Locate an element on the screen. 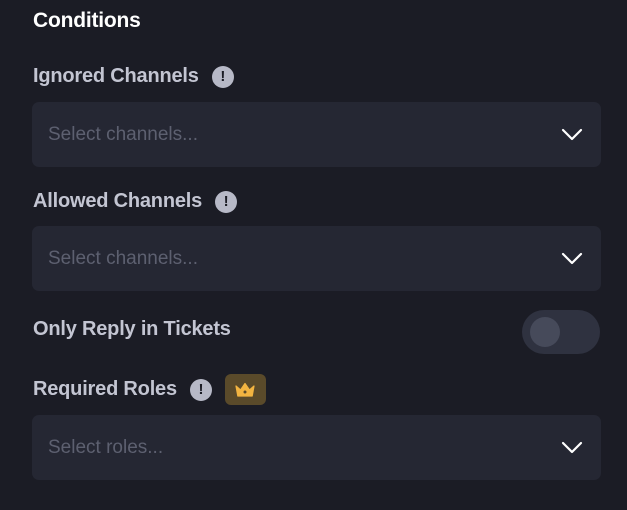 The height and width of the screenshot is (510, 627). ignored-channels-label-text: Ignored Channels is located at coordinates (116, 76).